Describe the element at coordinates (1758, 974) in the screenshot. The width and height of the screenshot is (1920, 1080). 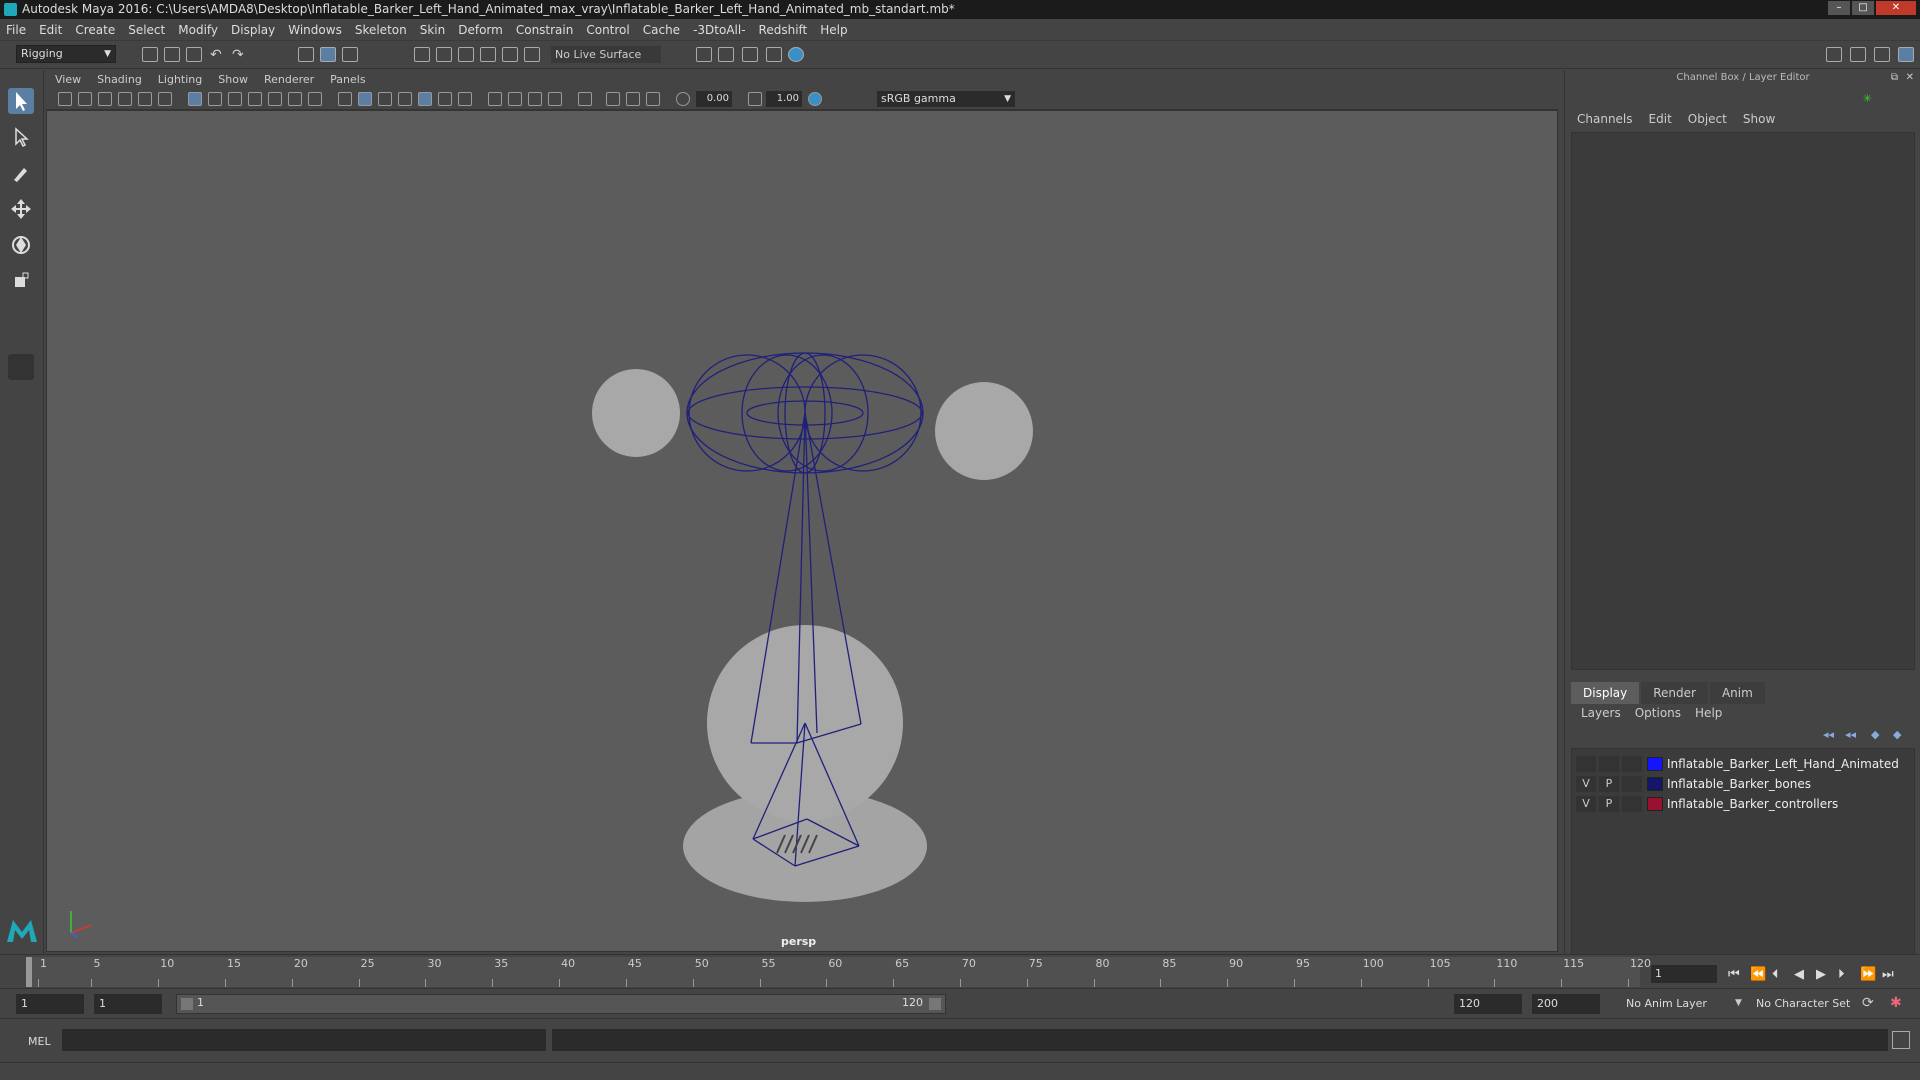
I see `step-back-key-icon: ⏪` at that location.